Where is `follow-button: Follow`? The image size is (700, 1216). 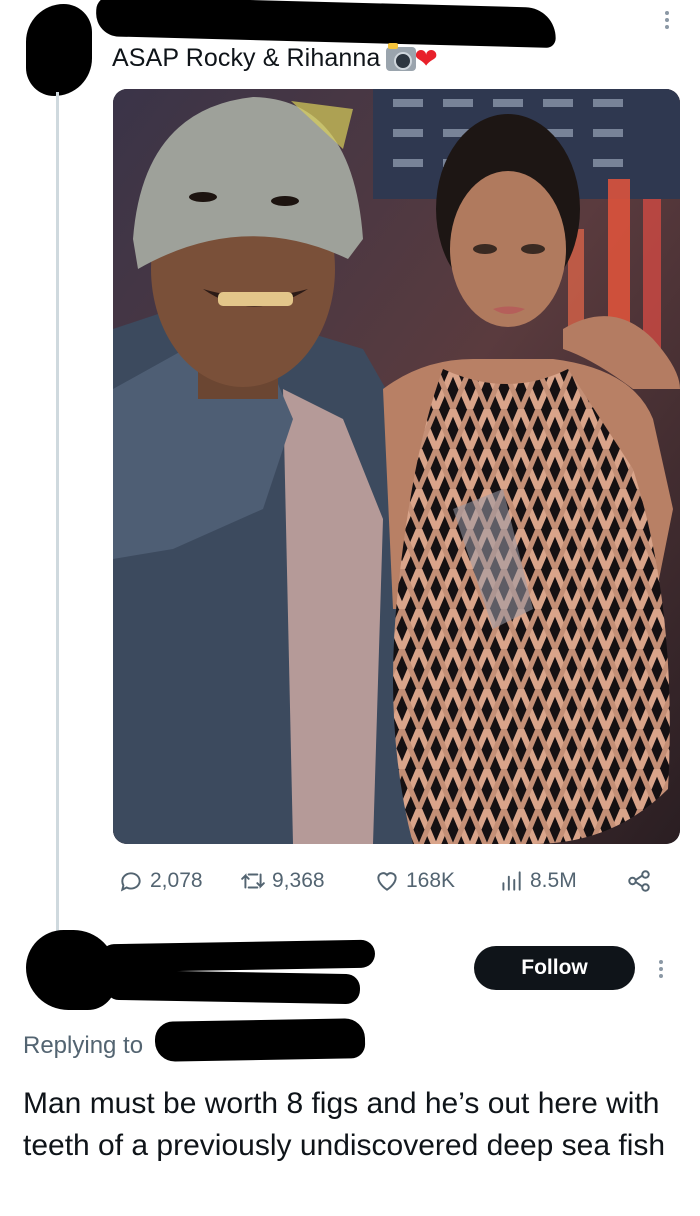
follow-button: Follow is located at coordinates (554, 968).